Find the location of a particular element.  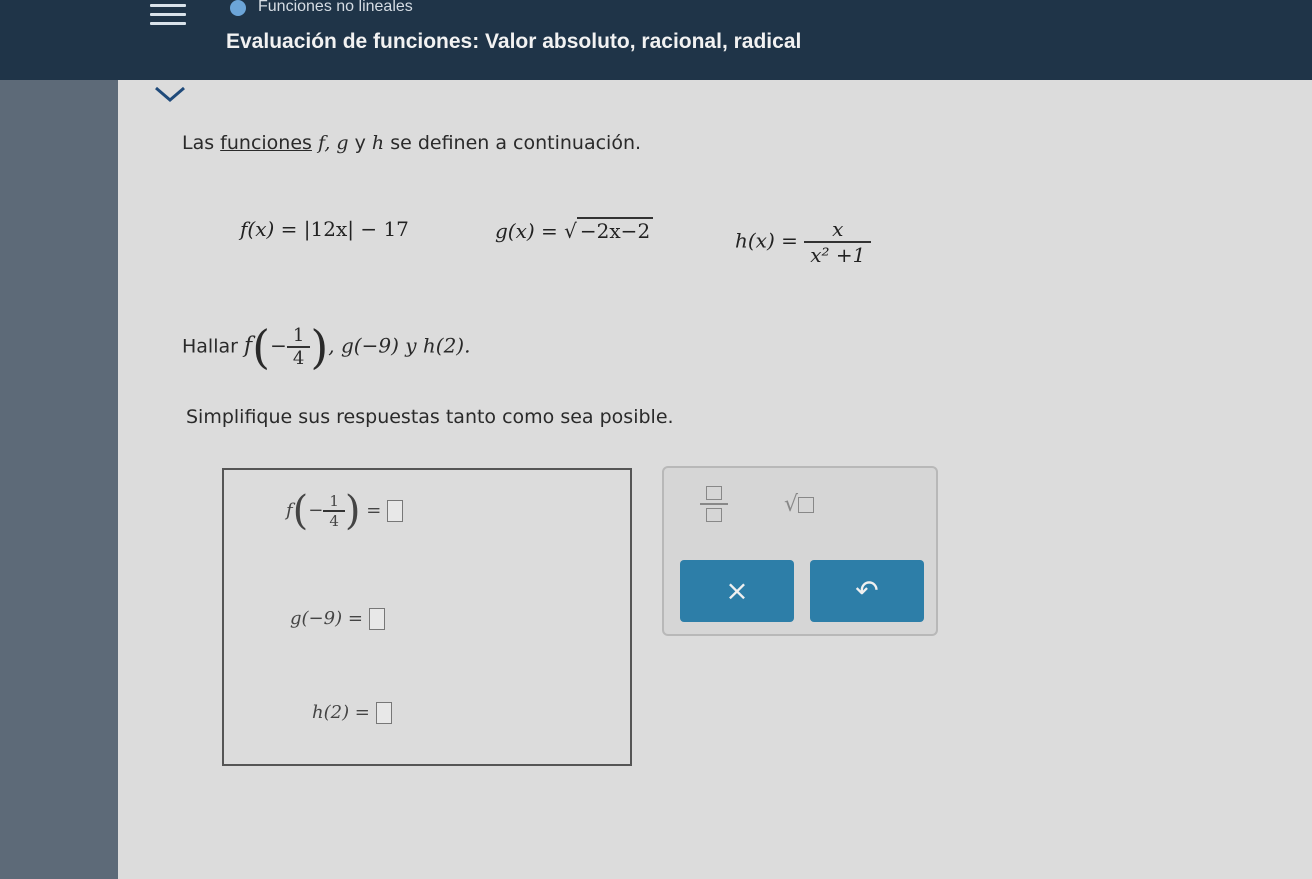

undo-button: ↶ is located at coordinates (867, 591).